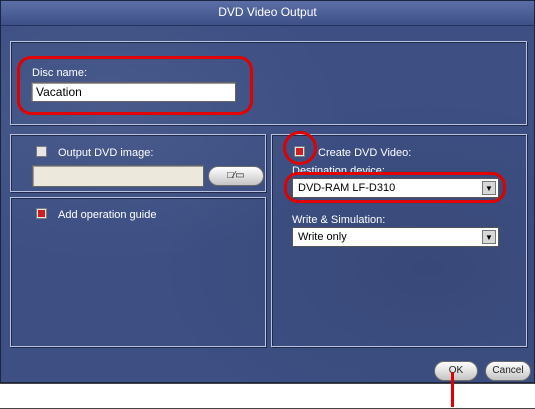 The width and height of the screenshot is (535, 409). What do you see at coordinates (395, 237) in the screenshot?
I see `write-simulation-select: Write only ▼` at bounding box center [395, 237].